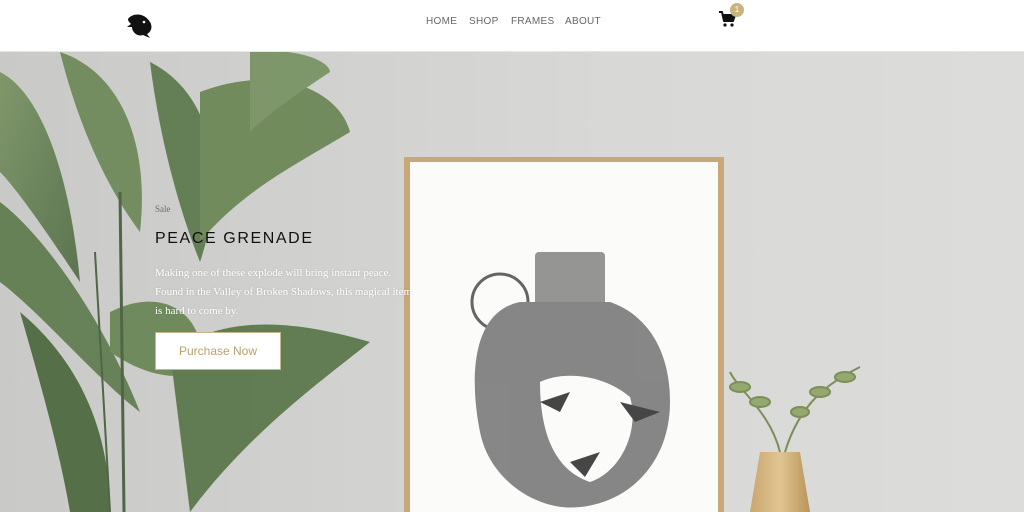 This screenshot has height=512, width=1024. What do you see at coordinates (532, 21) in the screenshot?
I see `nav-frames: FRAMES` at bounding box center [532, 21].